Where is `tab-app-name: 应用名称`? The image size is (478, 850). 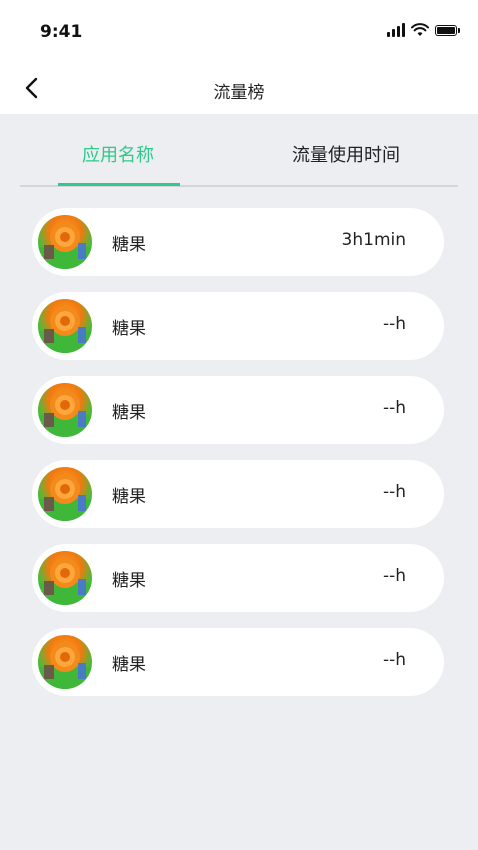
tab-app-name: 应用名称 is located at coordinates (118, 158).